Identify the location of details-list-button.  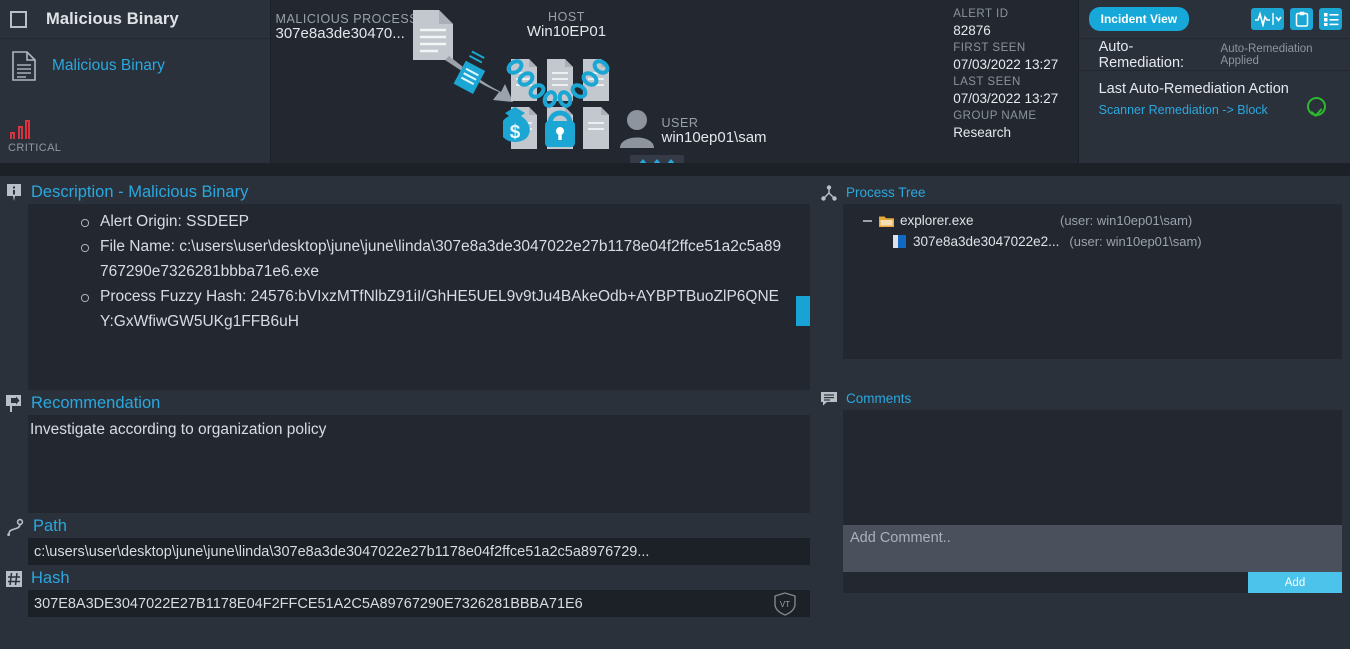
(1330, 19).